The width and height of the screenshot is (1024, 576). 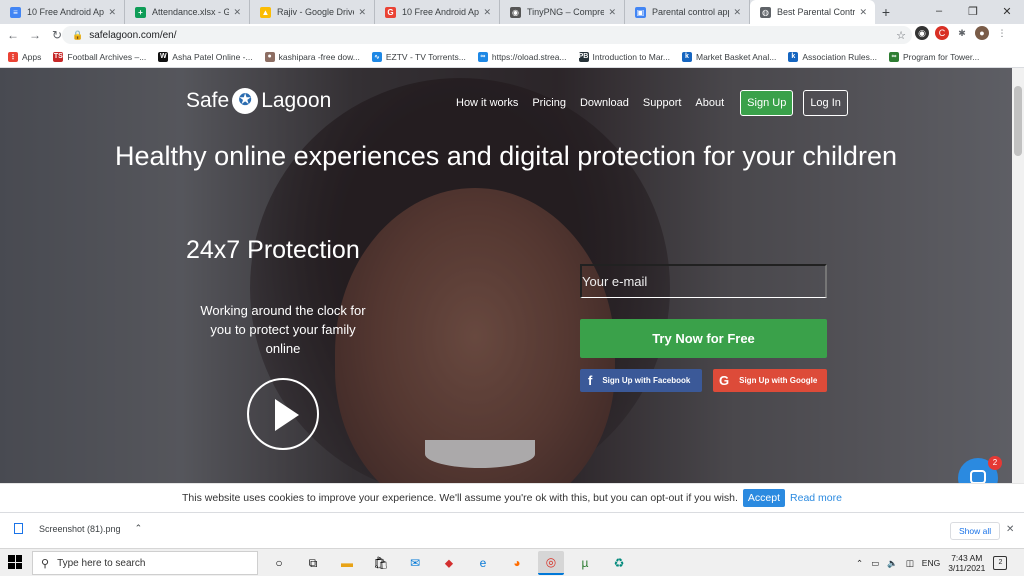 I want to click on close-window-icon: ✕, so click(x=1007, y=11).